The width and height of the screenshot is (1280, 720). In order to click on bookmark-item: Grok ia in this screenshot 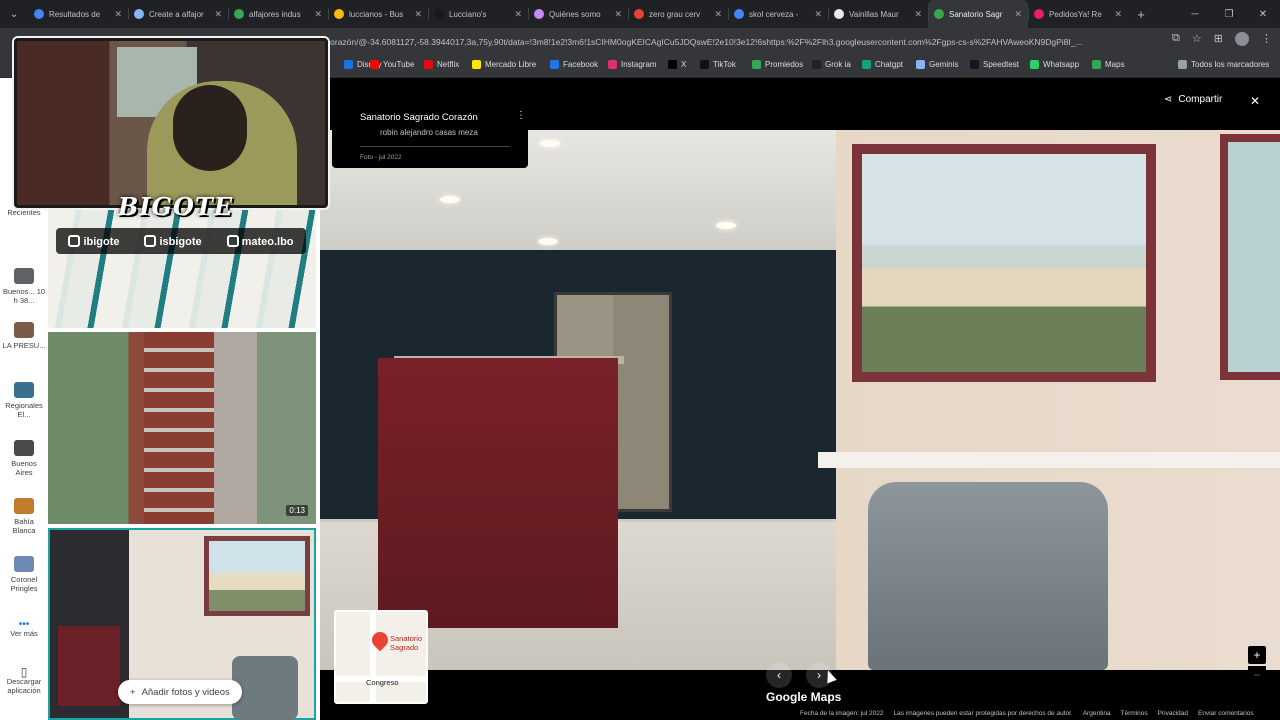, I will do `click(831, 64)`.